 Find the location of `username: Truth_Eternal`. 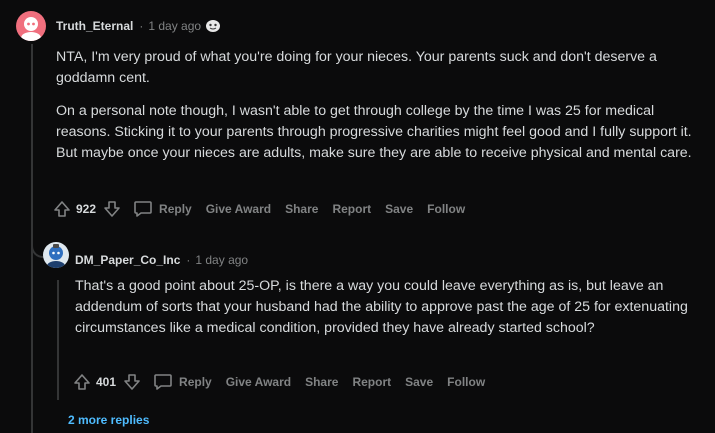

username: Truth_Eternal is located at coordinates (94, 26).